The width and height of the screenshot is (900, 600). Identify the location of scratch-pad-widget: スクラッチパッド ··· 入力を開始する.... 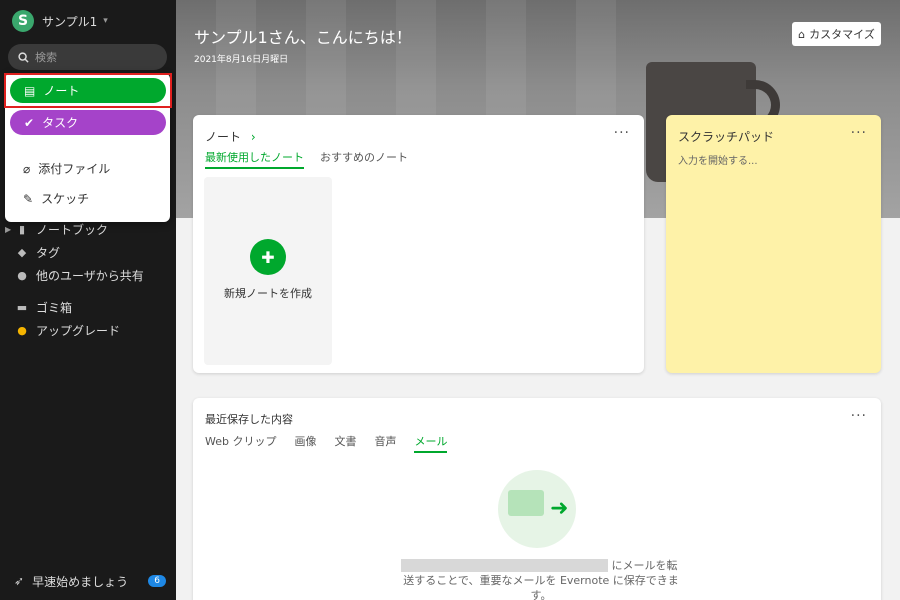
(773, 244).